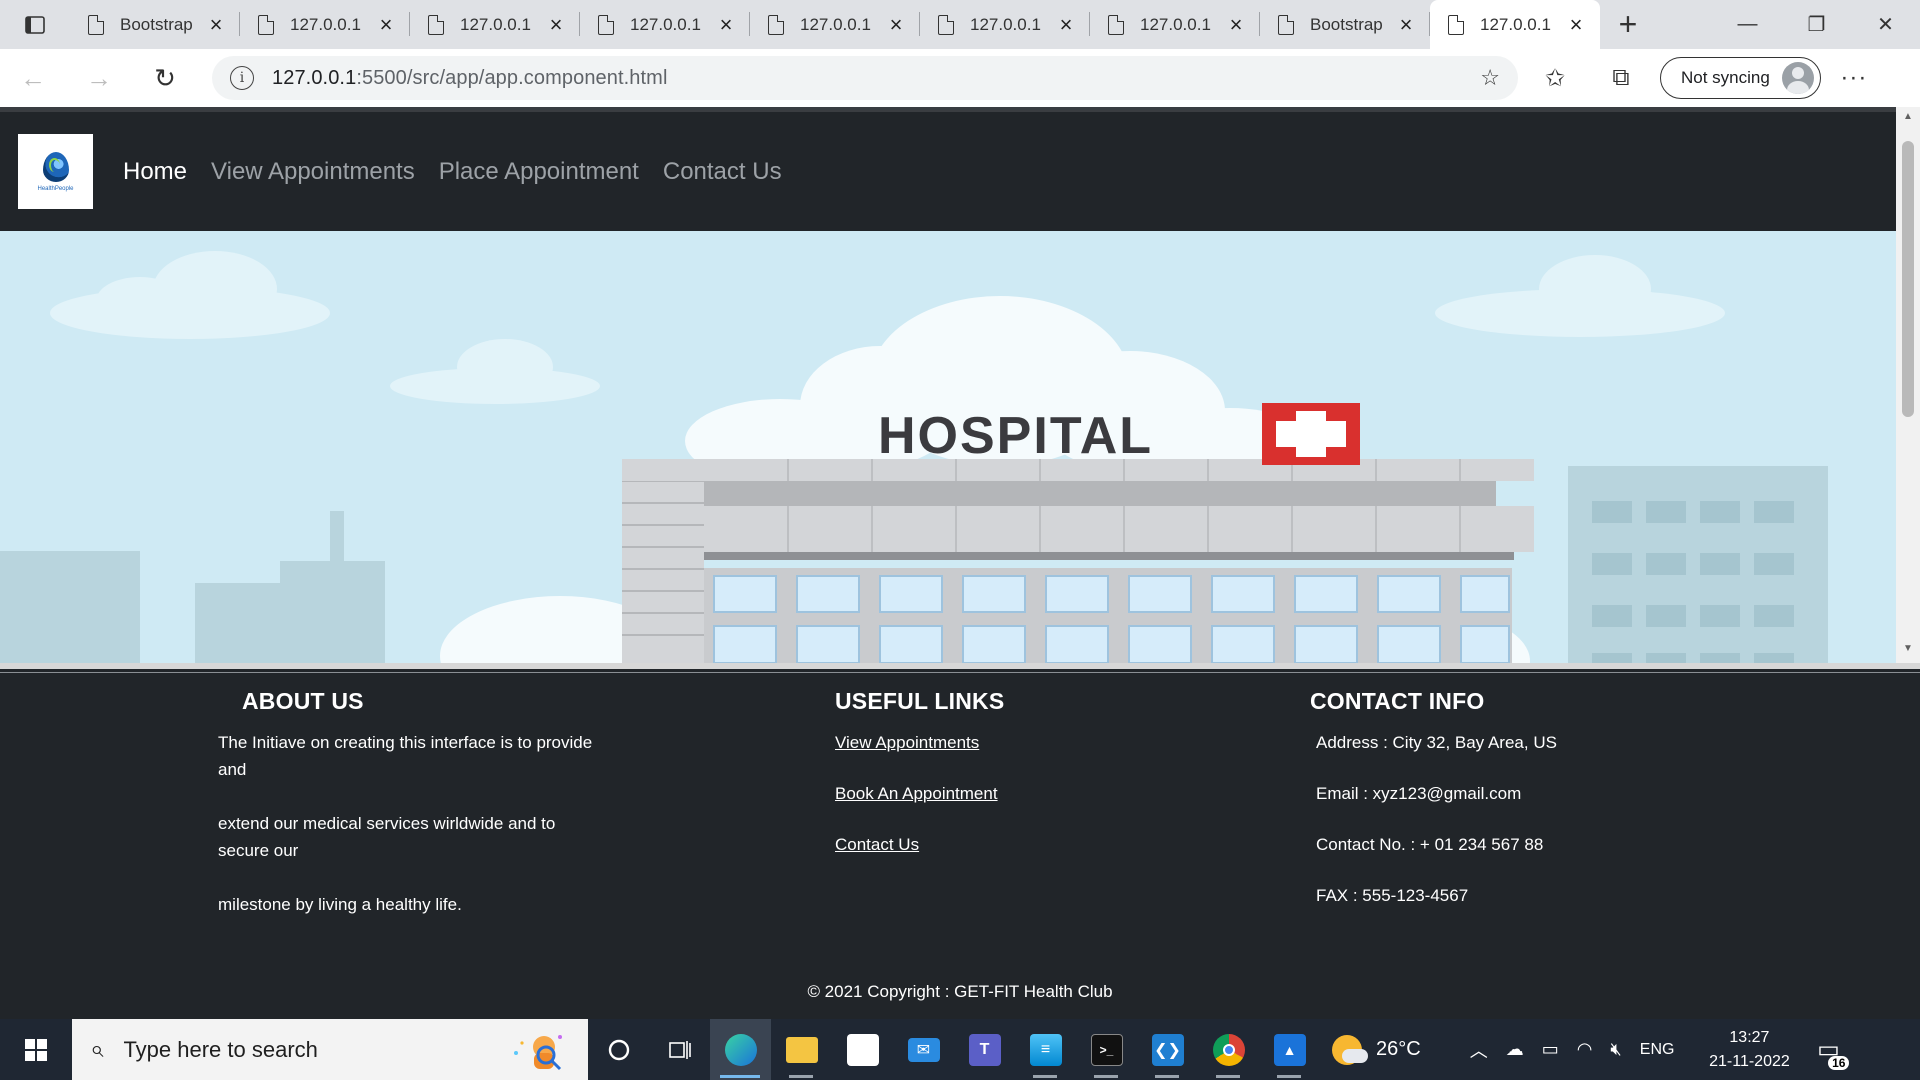 The width and height of the screenshot is (1920, 1080). Describe the element at coordinates (539, 172) in the screenshot. I see `nav-link-place-appointment: Place Appointment` at that location.